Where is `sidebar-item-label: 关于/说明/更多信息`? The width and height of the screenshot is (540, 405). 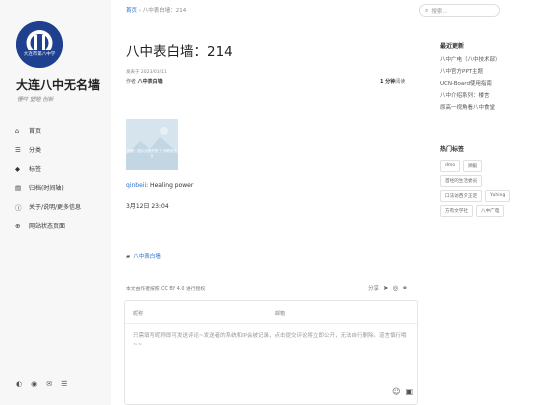 sidebar-item-label: 关于/说明/更多信息 is located at coordinates (55, 207).